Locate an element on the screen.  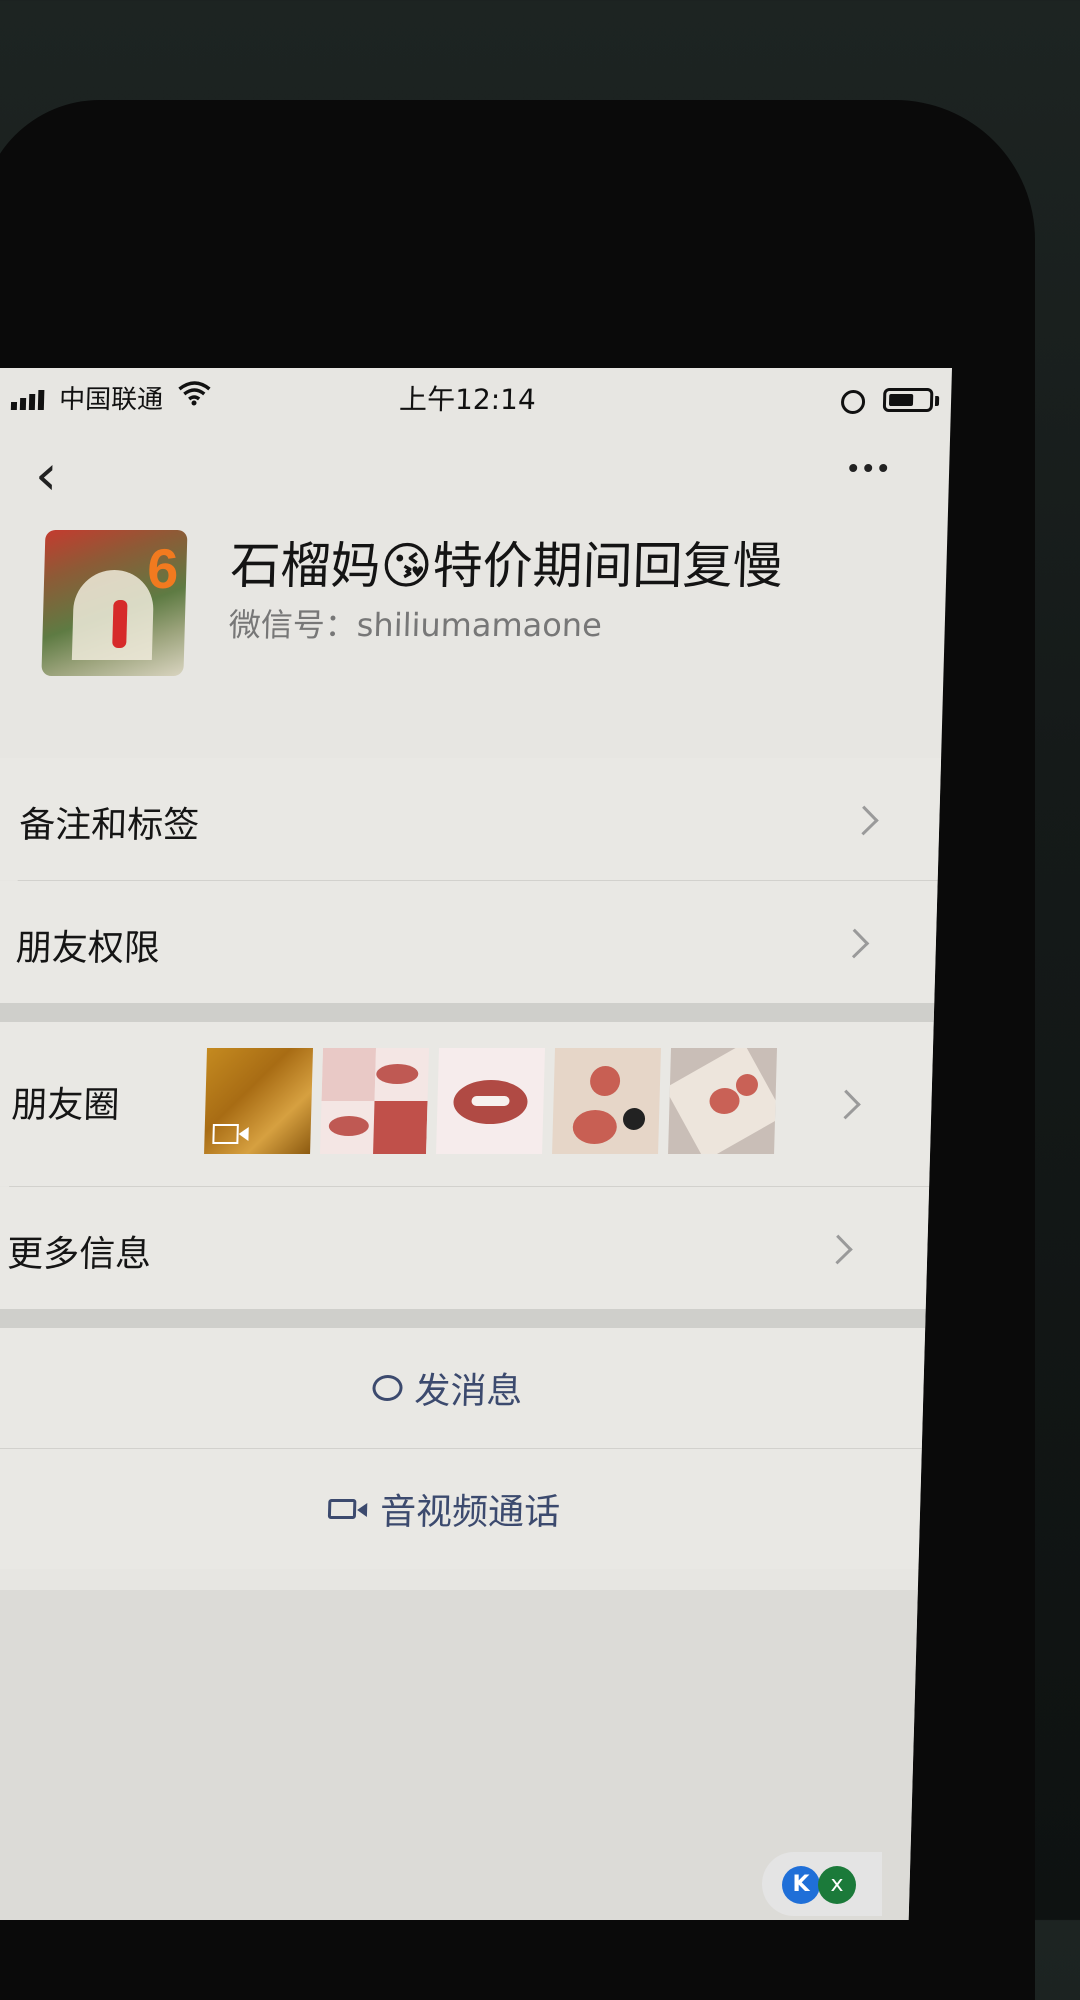
carrier-label: 中国联通 is located at coordinates (111, 400).